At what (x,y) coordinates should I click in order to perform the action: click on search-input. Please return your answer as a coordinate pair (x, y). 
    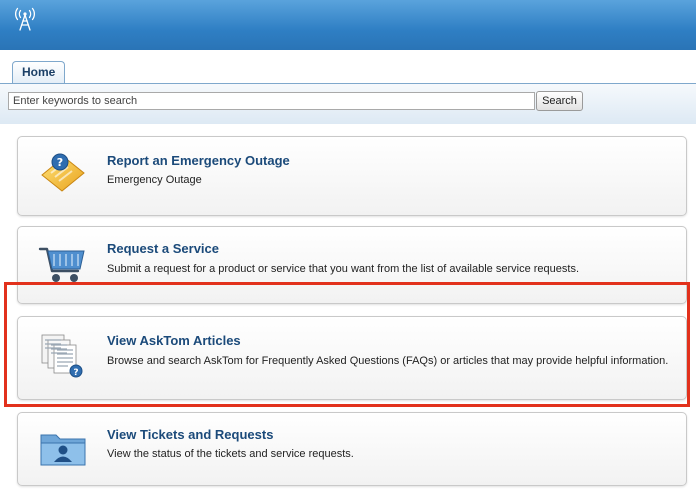
    Looking at the image, I should click on (271, 101).